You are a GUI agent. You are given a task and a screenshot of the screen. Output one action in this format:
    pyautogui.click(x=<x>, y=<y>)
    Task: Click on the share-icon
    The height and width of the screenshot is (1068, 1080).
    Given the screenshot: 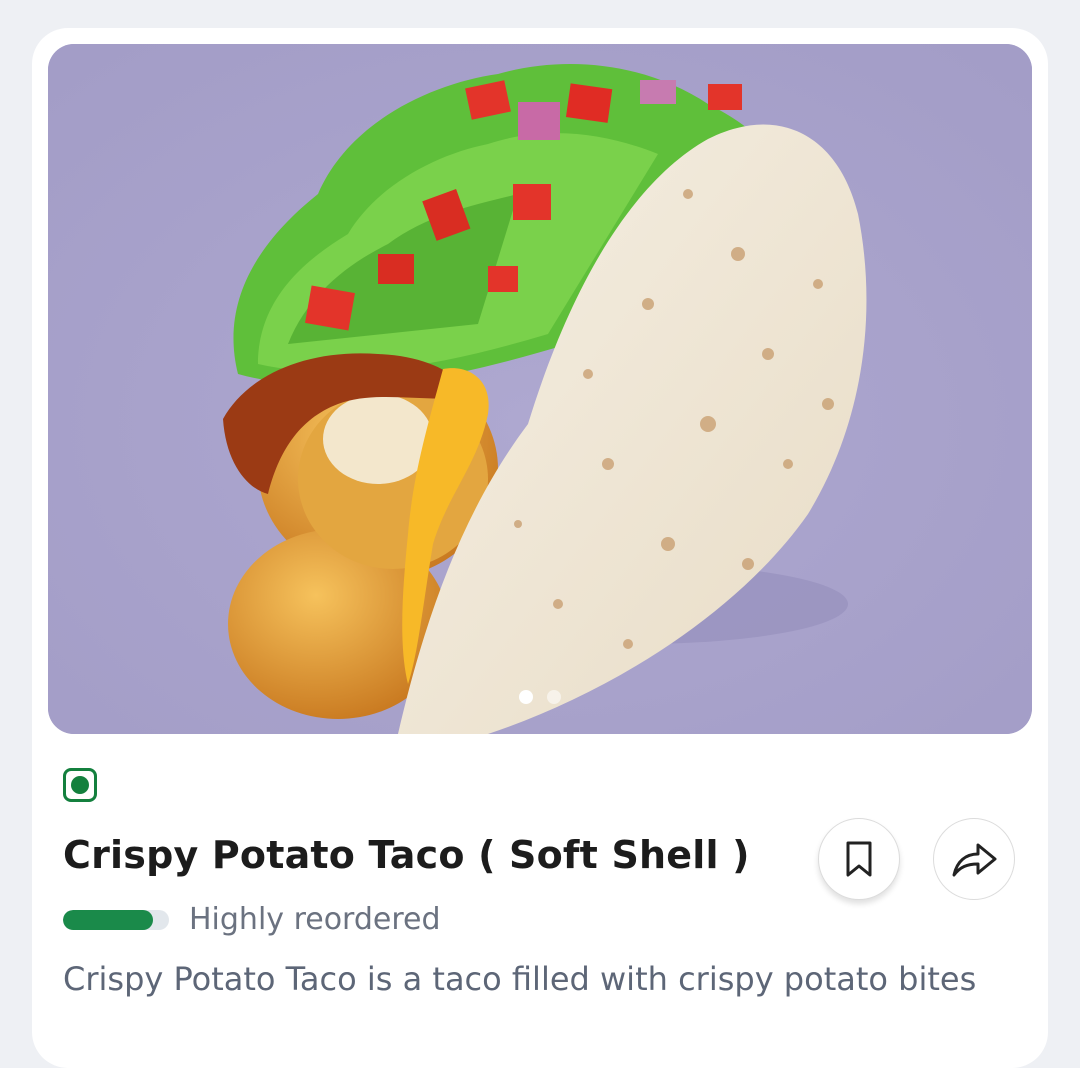 What is the action you would take?
    pyautogui.click(x=974, y=860)
    